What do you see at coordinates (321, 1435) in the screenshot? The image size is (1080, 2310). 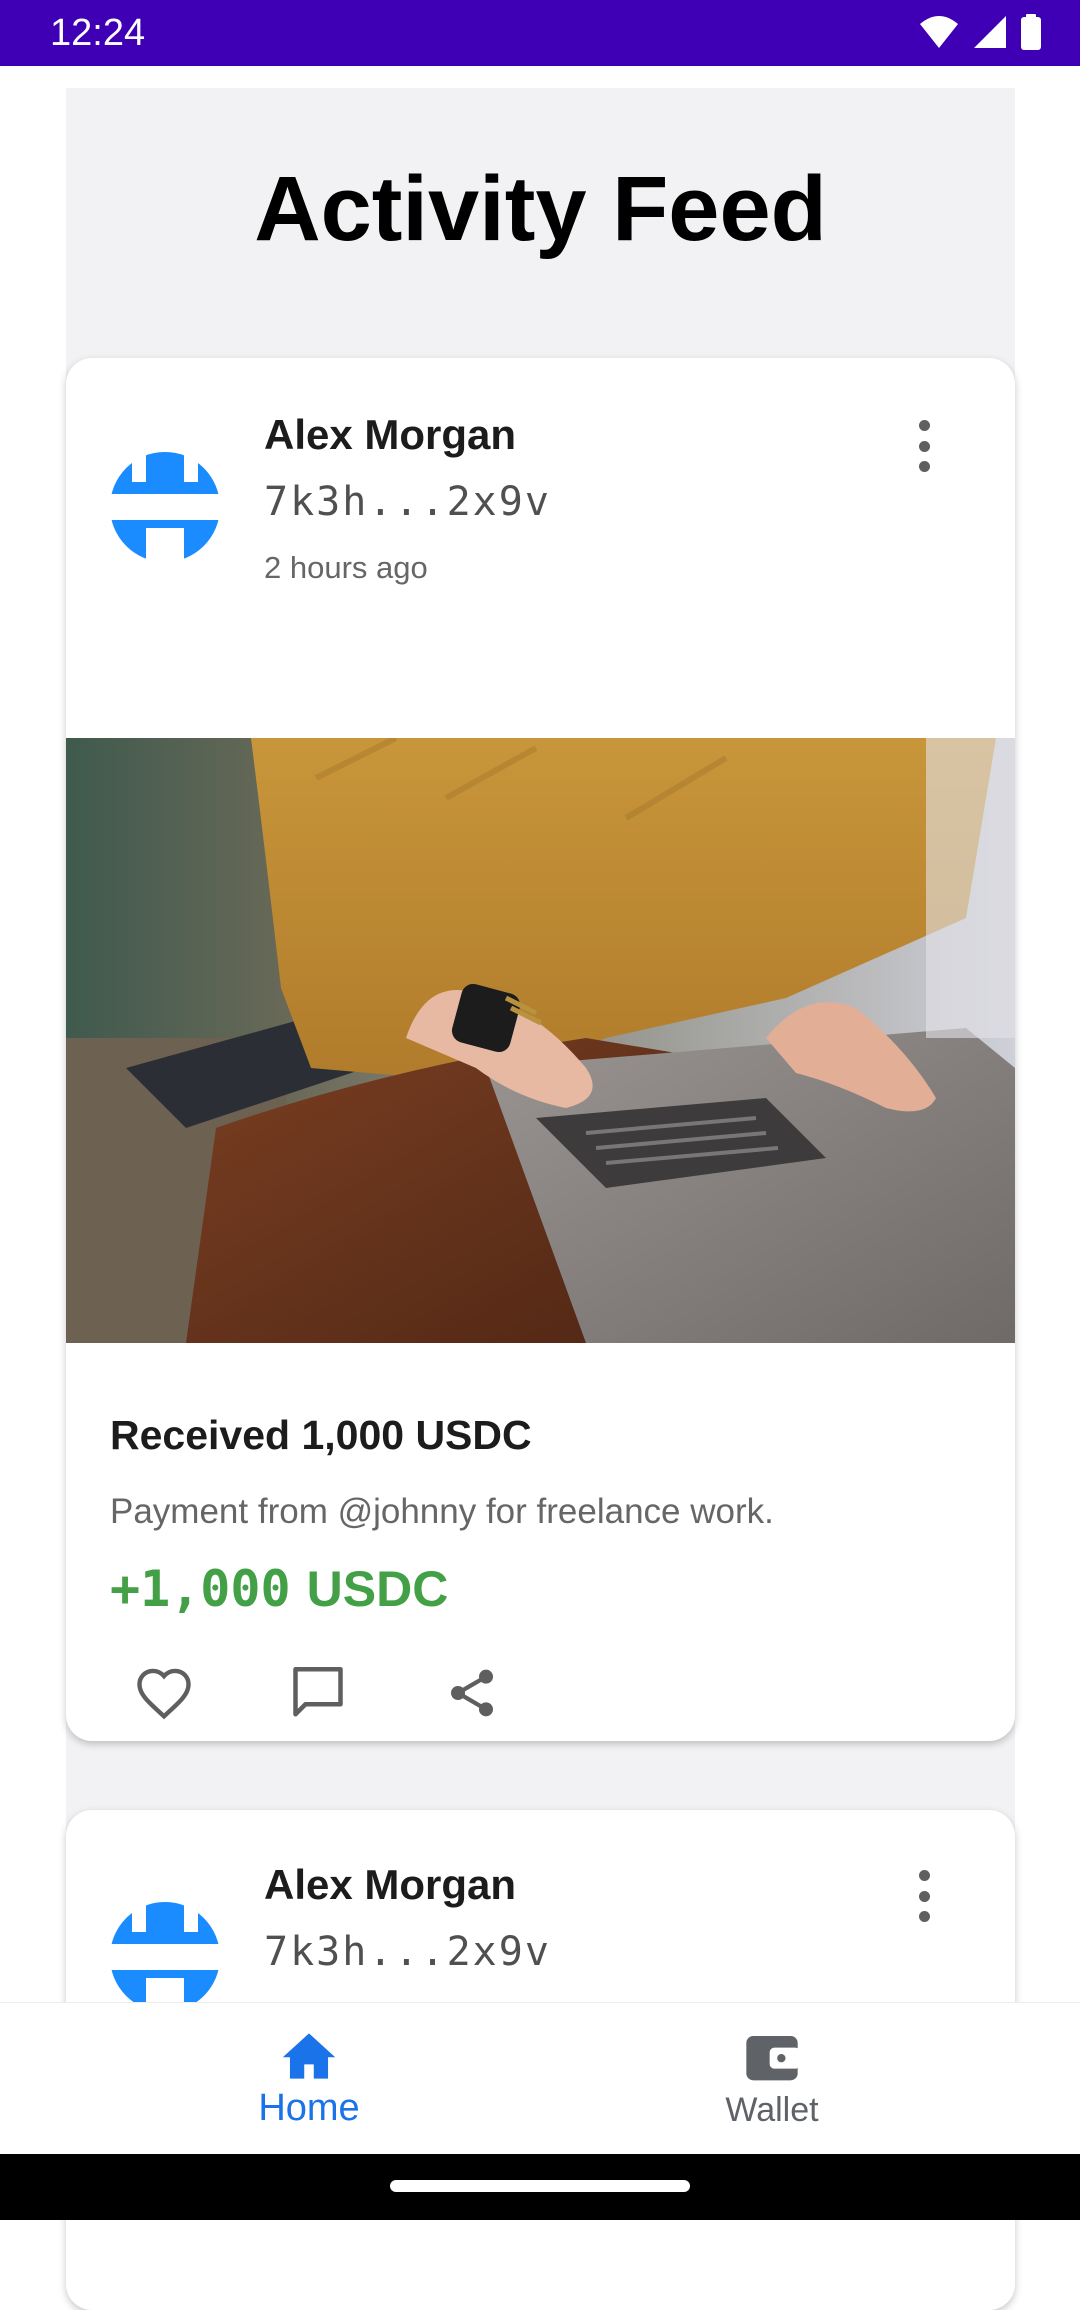 I see `post-title: Received 1,000 USDC` at bounding box center [321, 1435].